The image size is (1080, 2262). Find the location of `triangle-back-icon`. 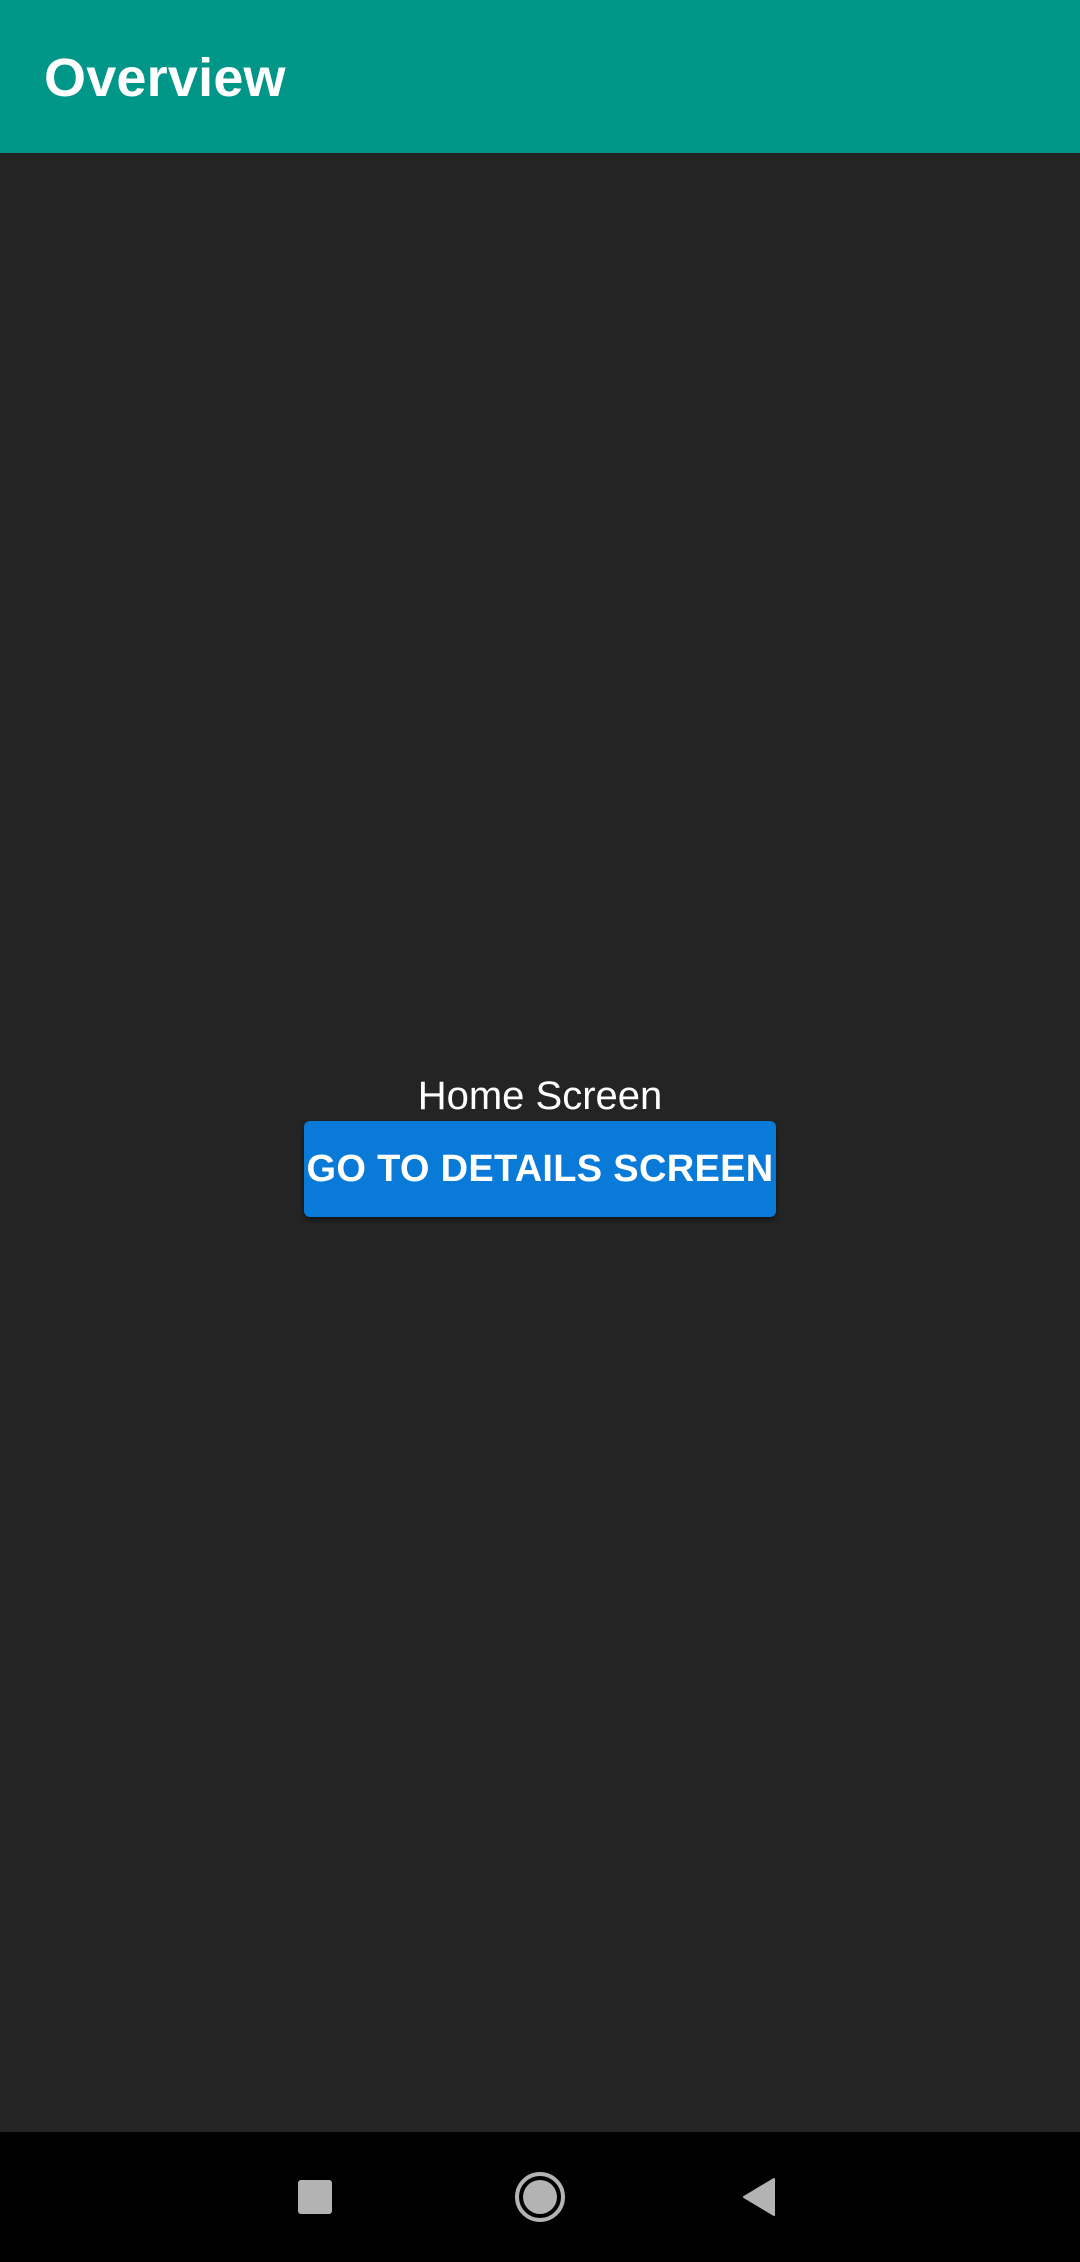

triangle-back-icon is located at coordinates (759, 2197).